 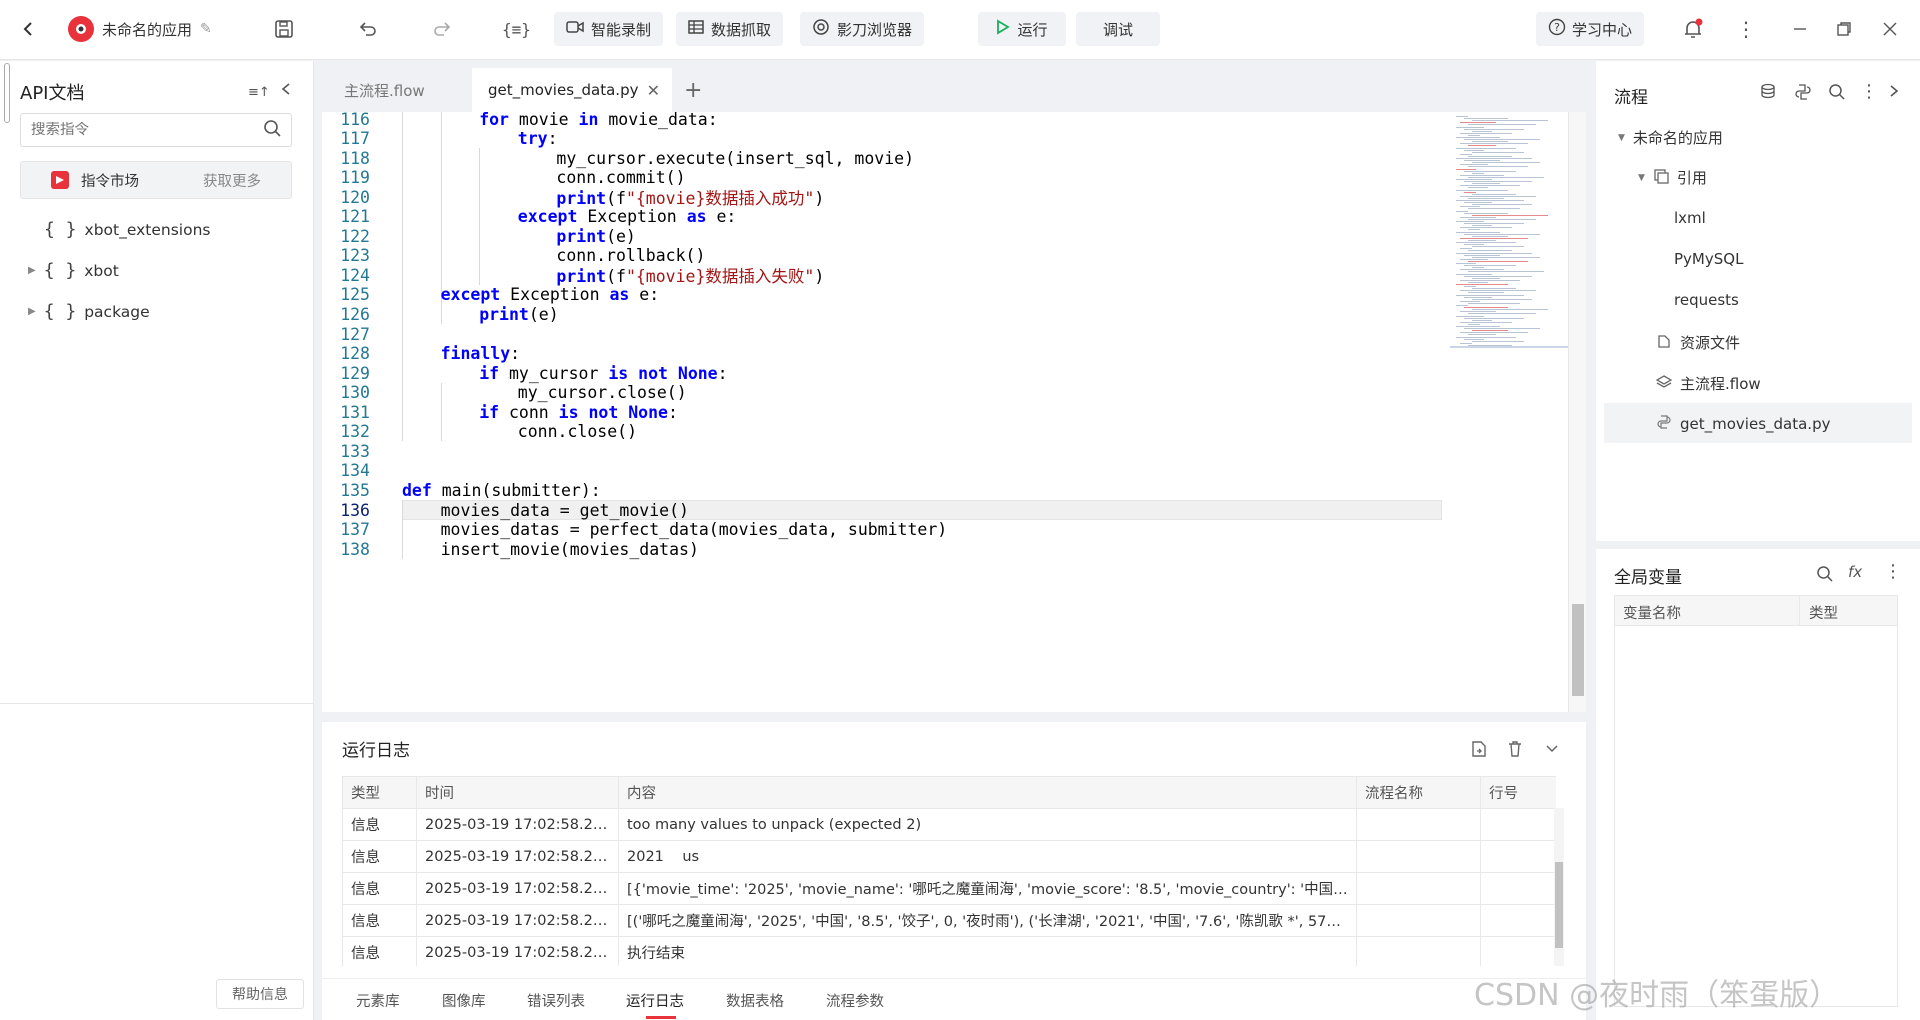 I want to click on tree-item-app: ▼ 未命名的应用, so click(x=1670, y=137).